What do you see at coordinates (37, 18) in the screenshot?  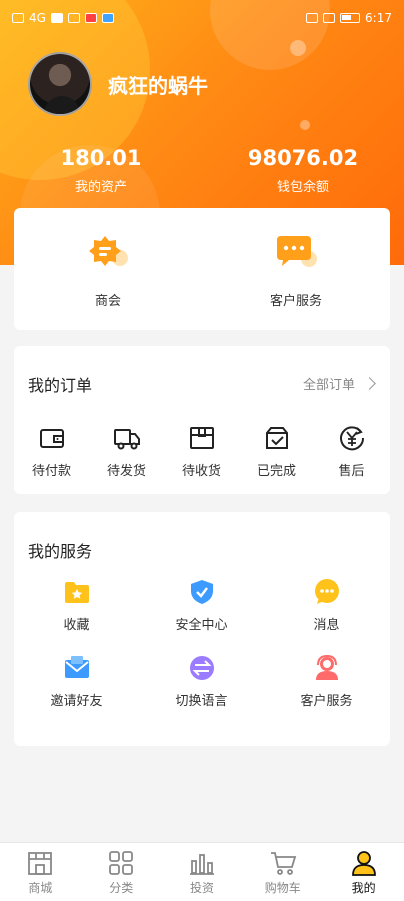 I see `network-label: 4G` at bounding box center [37, 18].